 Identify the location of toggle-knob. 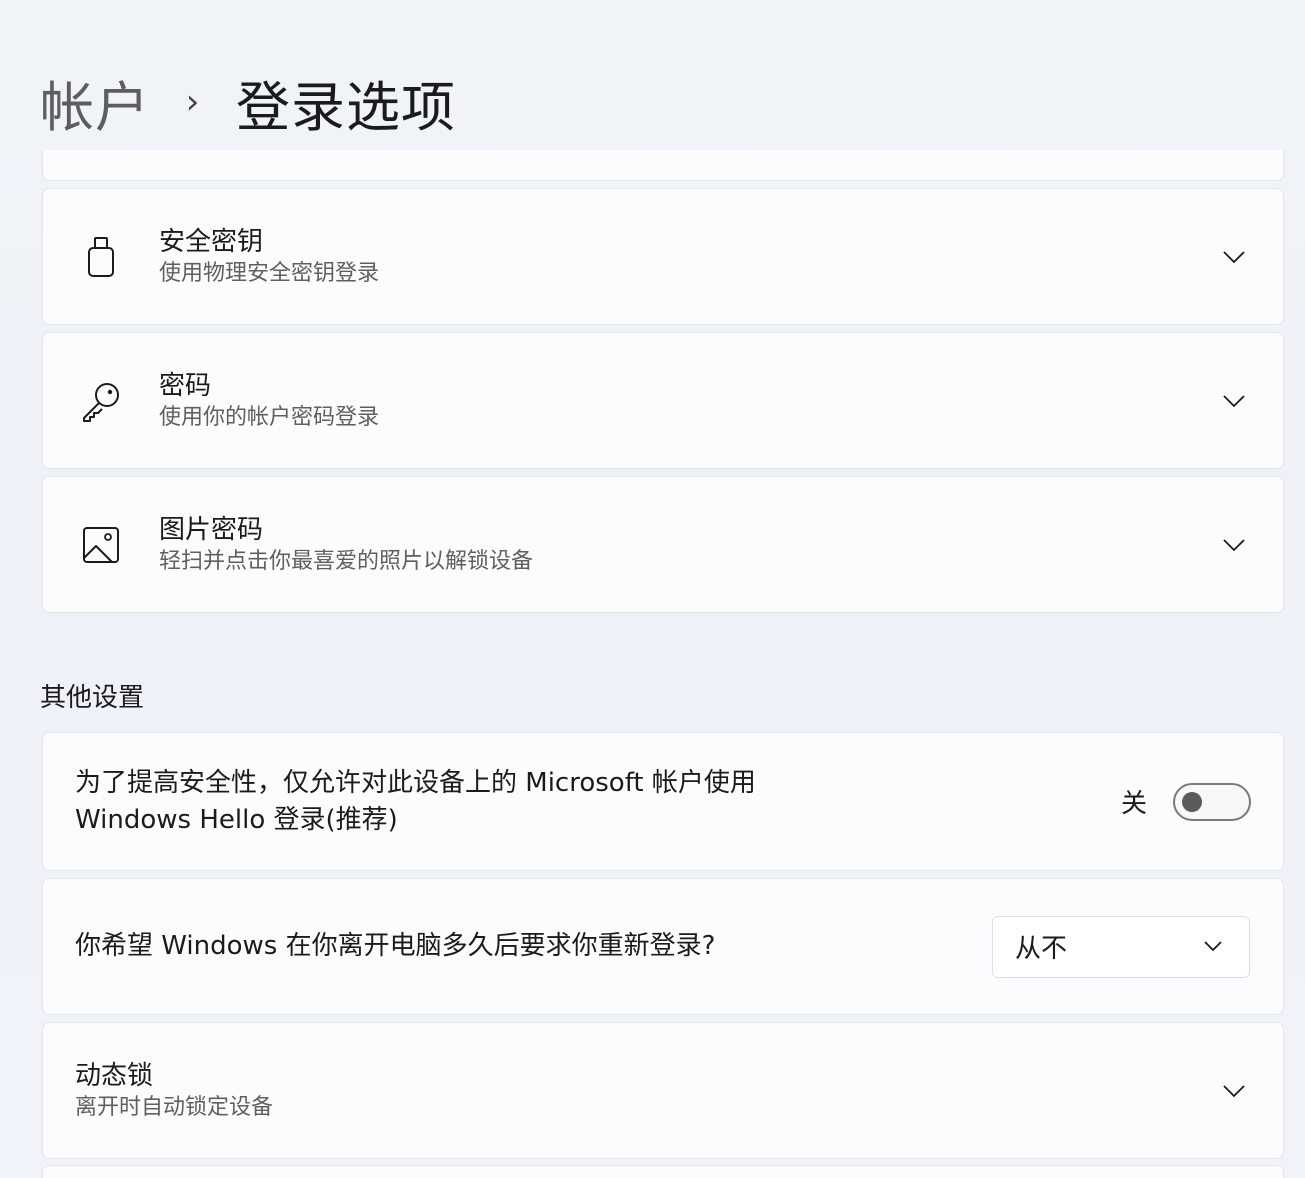
(1192, 801).